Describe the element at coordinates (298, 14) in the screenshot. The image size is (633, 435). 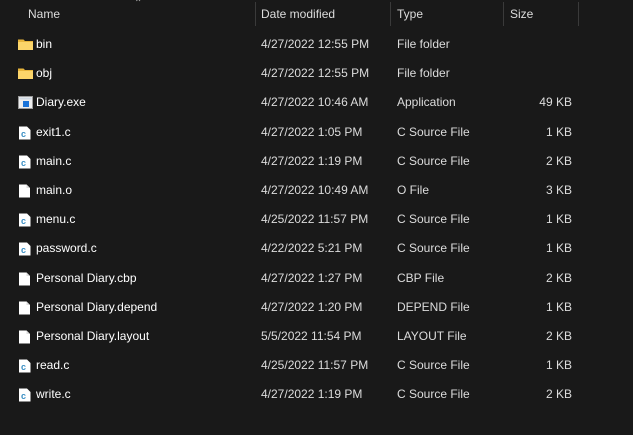
I see `column-header-date: Date modified` at that location.